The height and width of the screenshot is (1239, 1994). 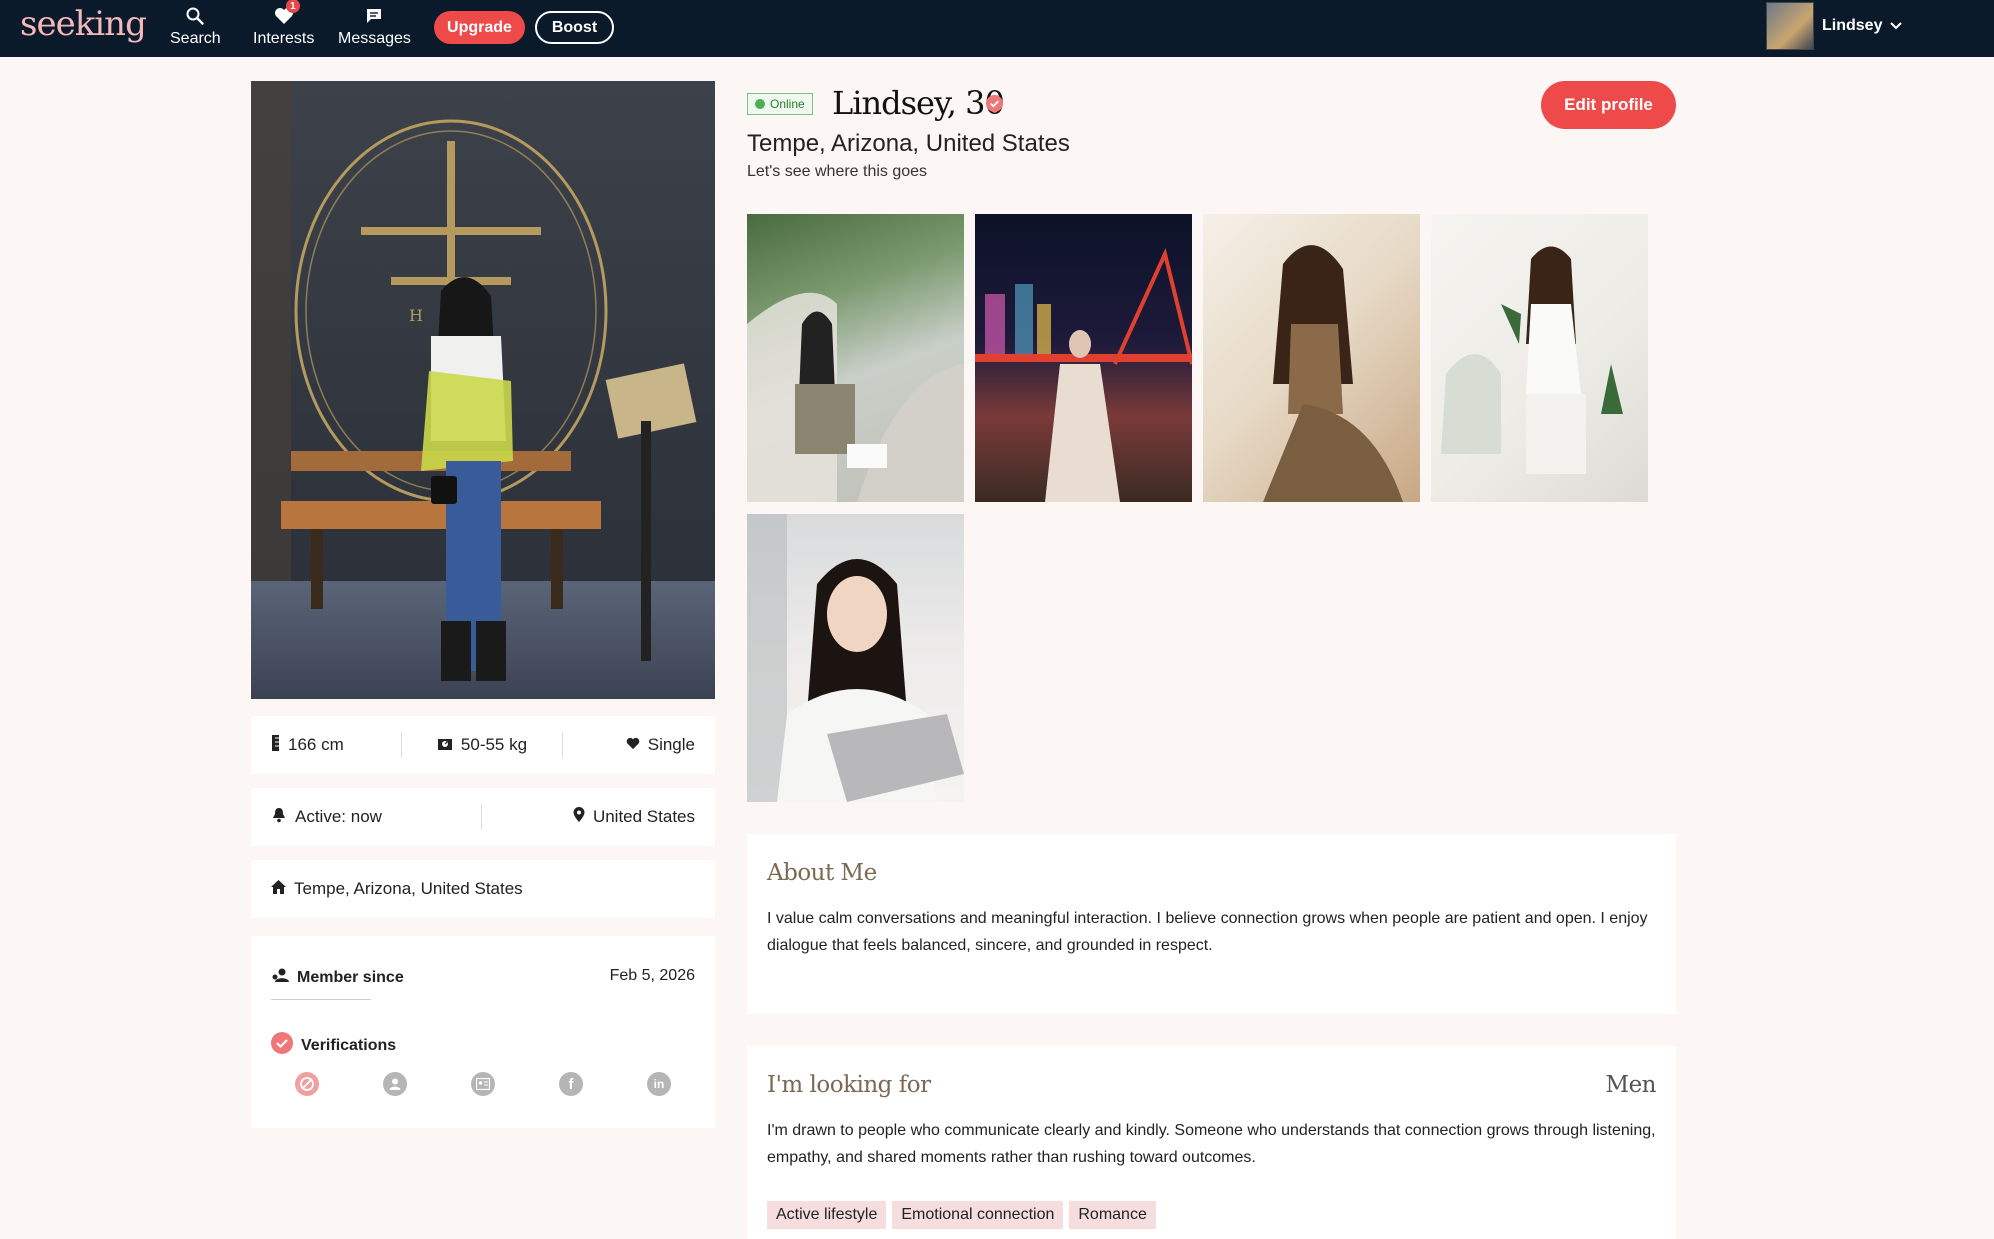 I want to click on looking-for-target: Men, so click(x=1631, y=1085).